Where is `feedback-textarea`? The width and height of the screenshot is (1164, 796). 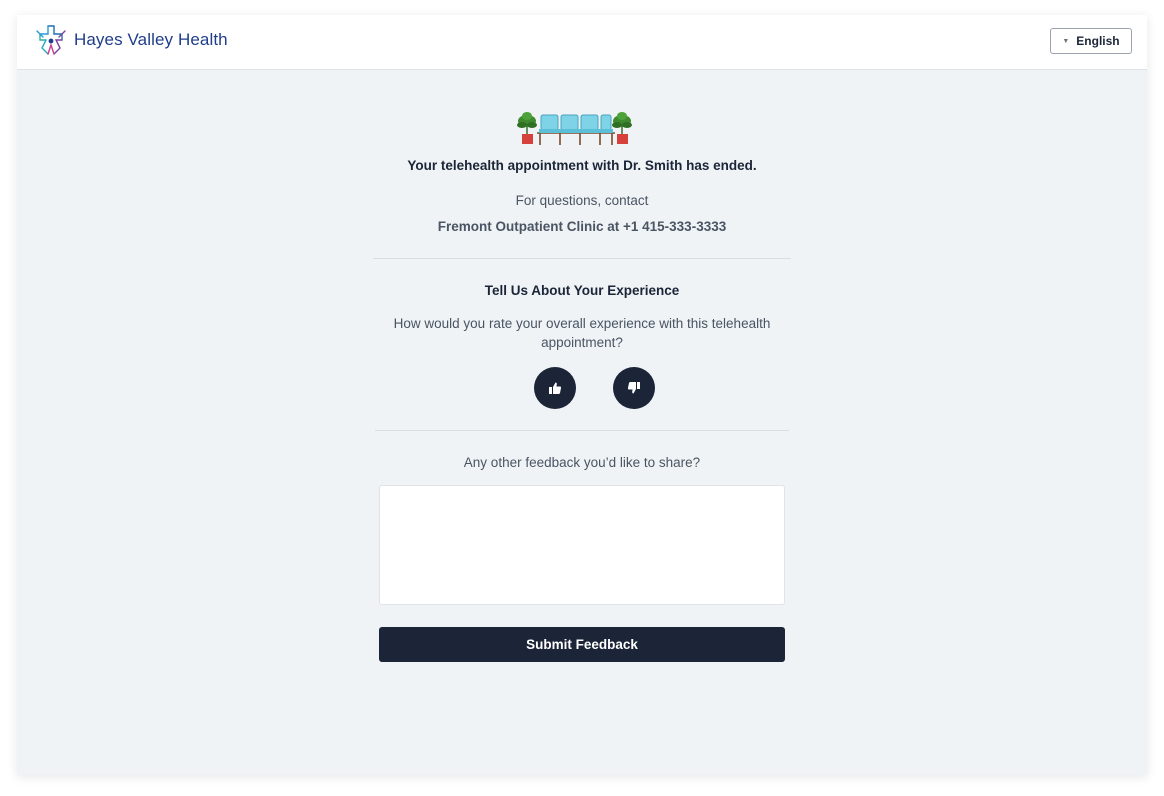
feedback-textarea is located at coordinates (582, 545).